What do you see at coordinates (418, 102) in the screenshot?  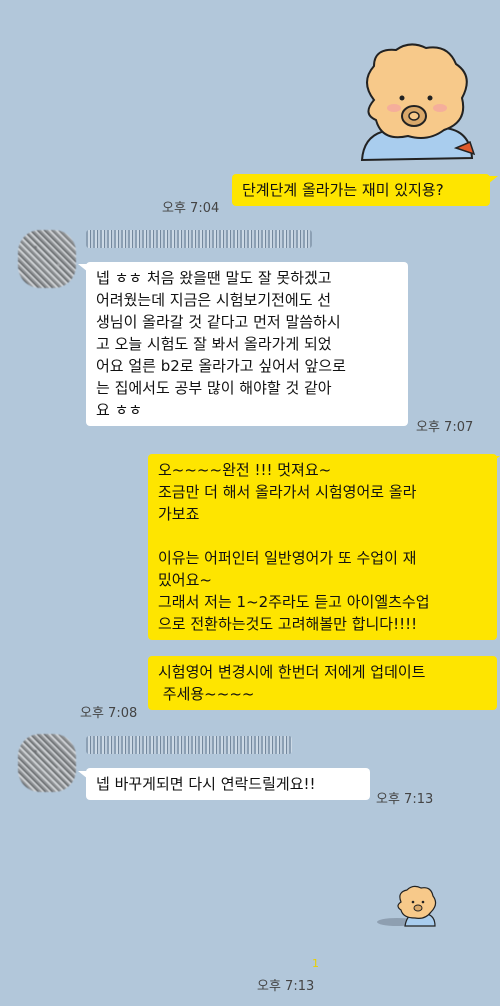 I see `bear-sticker-icon` at bounding box center [418, 102].